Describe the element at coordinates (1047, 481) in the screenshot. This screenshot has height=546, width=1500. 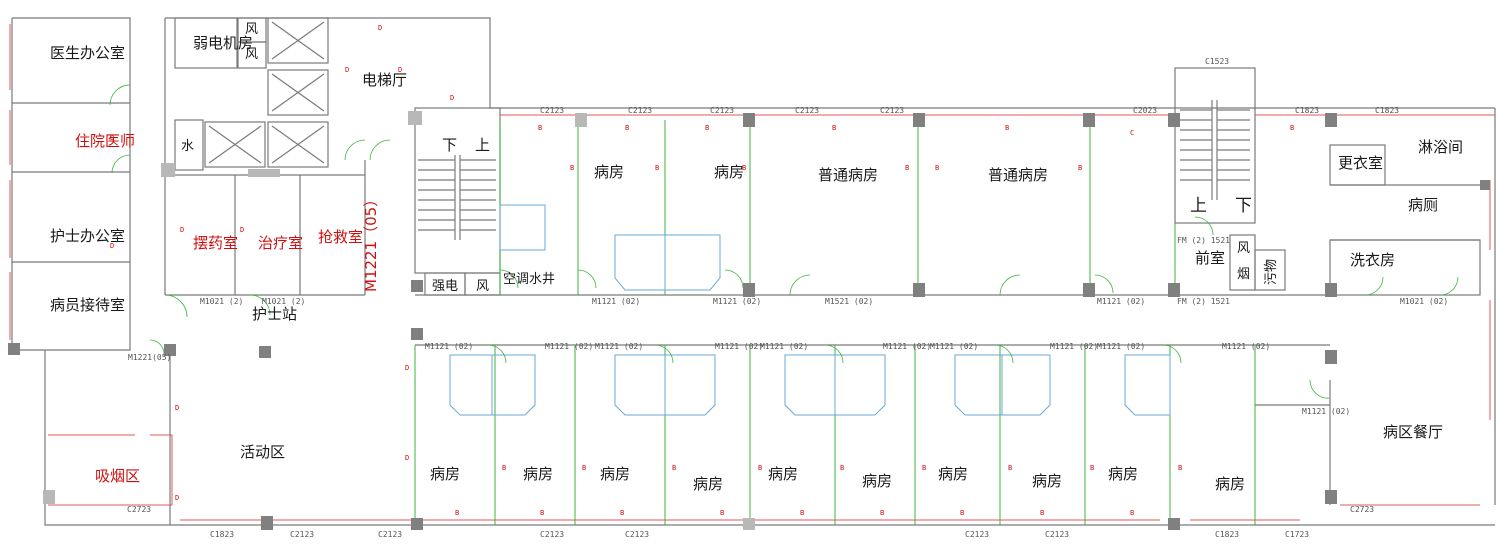
I see `room-ward-b8: 病房` at that location.